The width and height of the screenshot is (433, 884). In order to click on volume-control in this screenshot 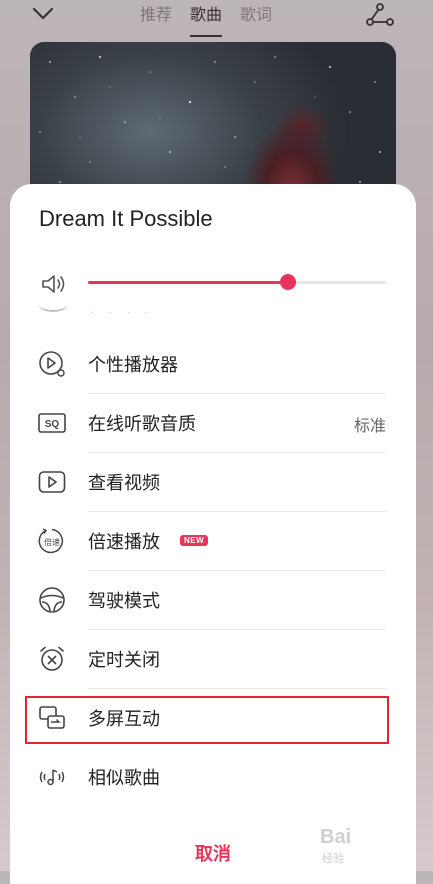, I will do `click(213, 284)`.